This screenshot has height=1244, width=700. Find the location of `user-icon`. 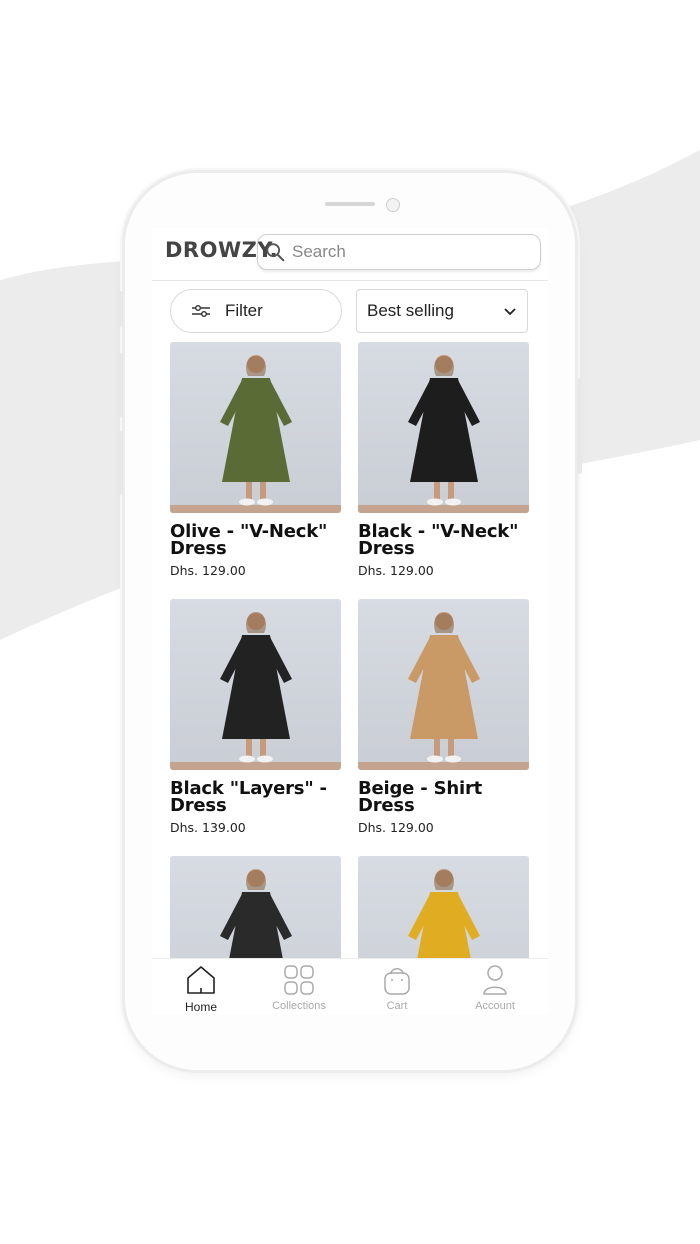

user-icon is located at coordinates (495, 980).